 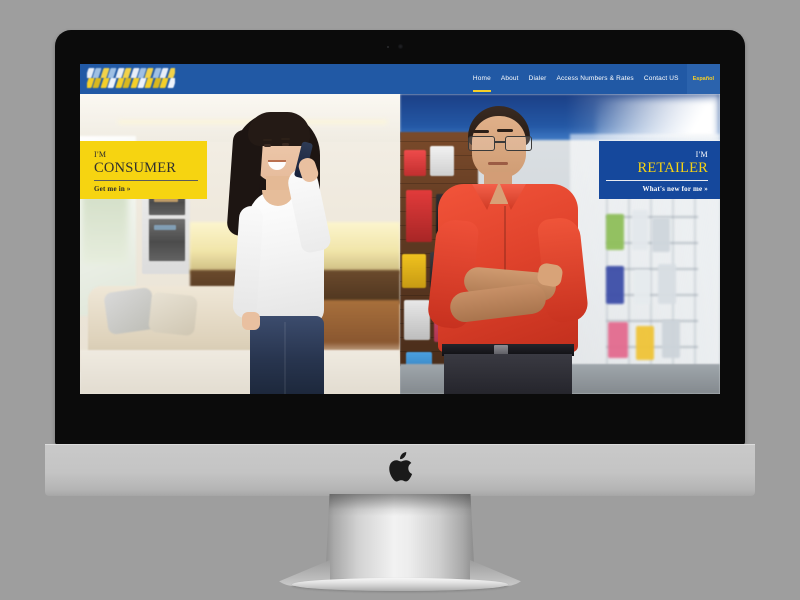 I want to click on nav-item-contact-us: Contact US, so click(x=661, y=79).